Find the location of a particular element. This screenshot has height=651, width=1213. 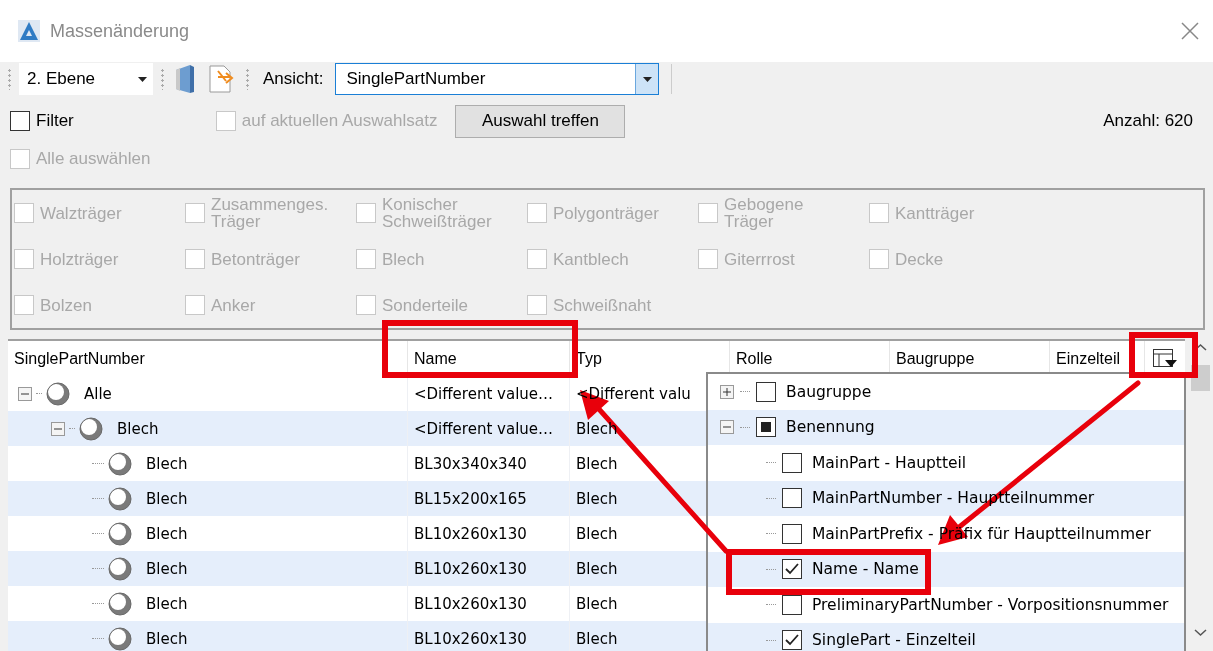

table-cell: BL30x340x340 is located at coordinates (470, 463).